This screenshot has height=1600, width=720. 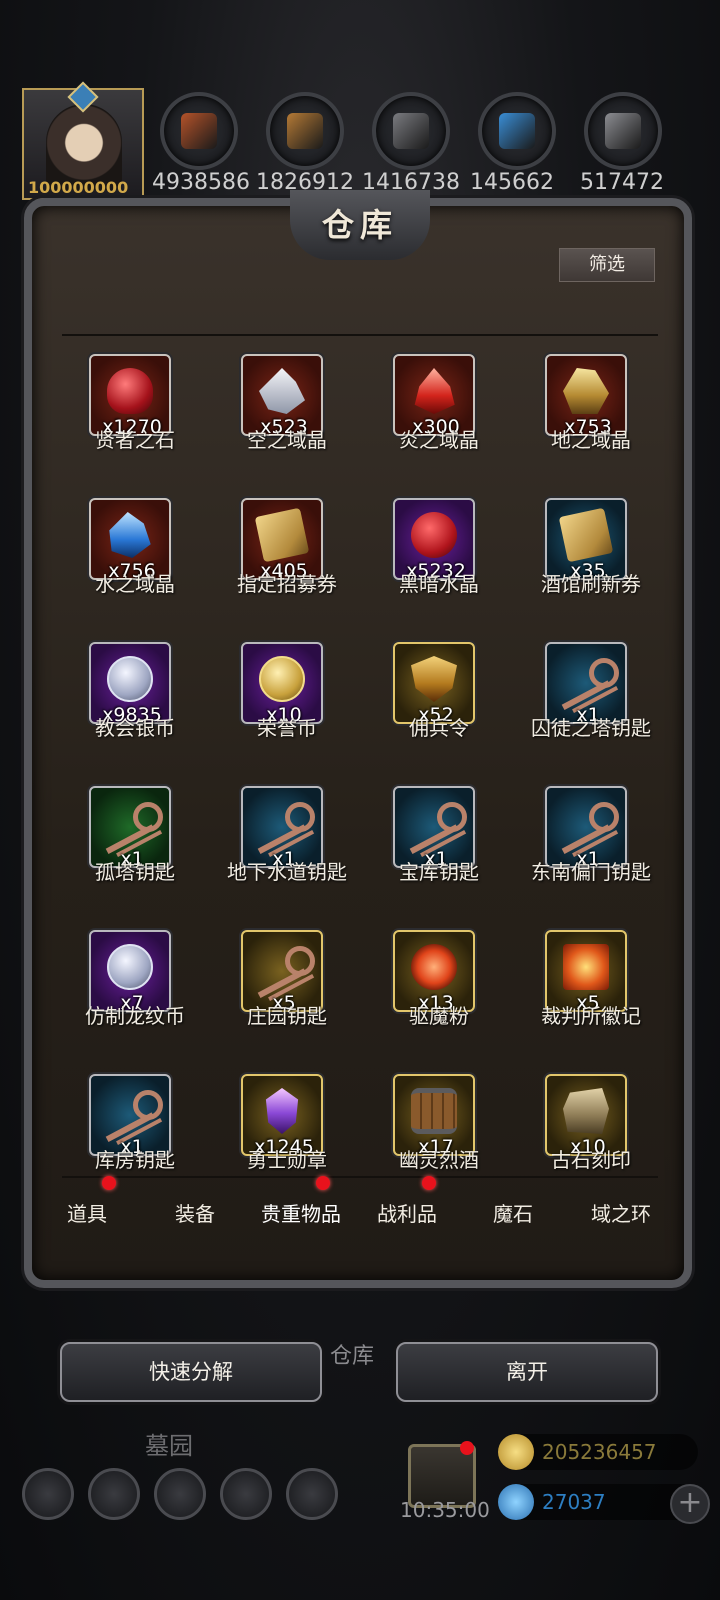 I want to click on inventory-item: x5 裁判所徽记, so click(x=588, y=986).